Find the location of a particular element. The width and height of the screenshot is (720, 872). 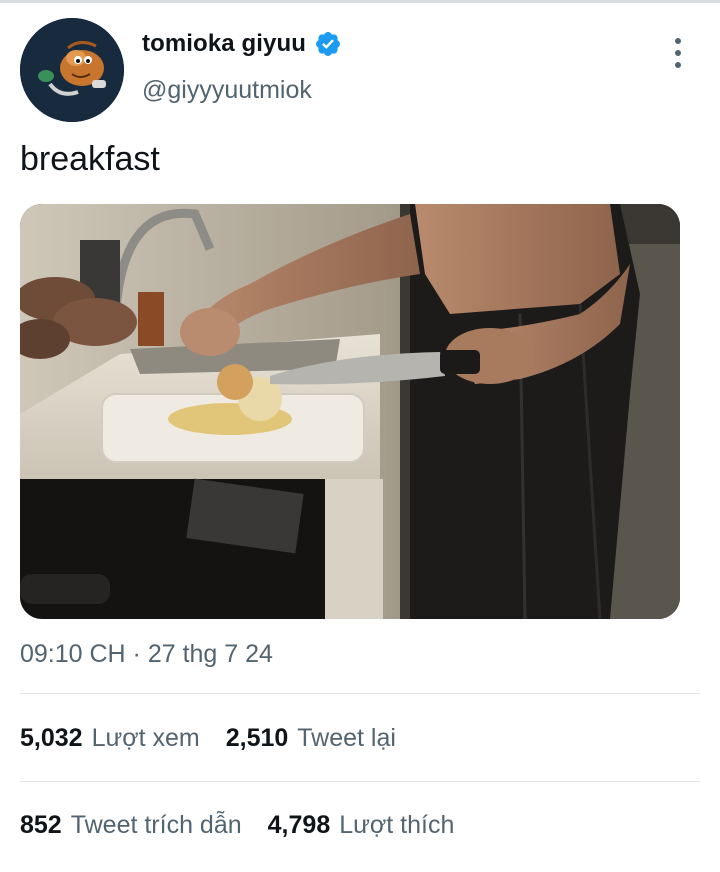

author-handle: @giyyyuutmiok is located at coordinates (227, 90).